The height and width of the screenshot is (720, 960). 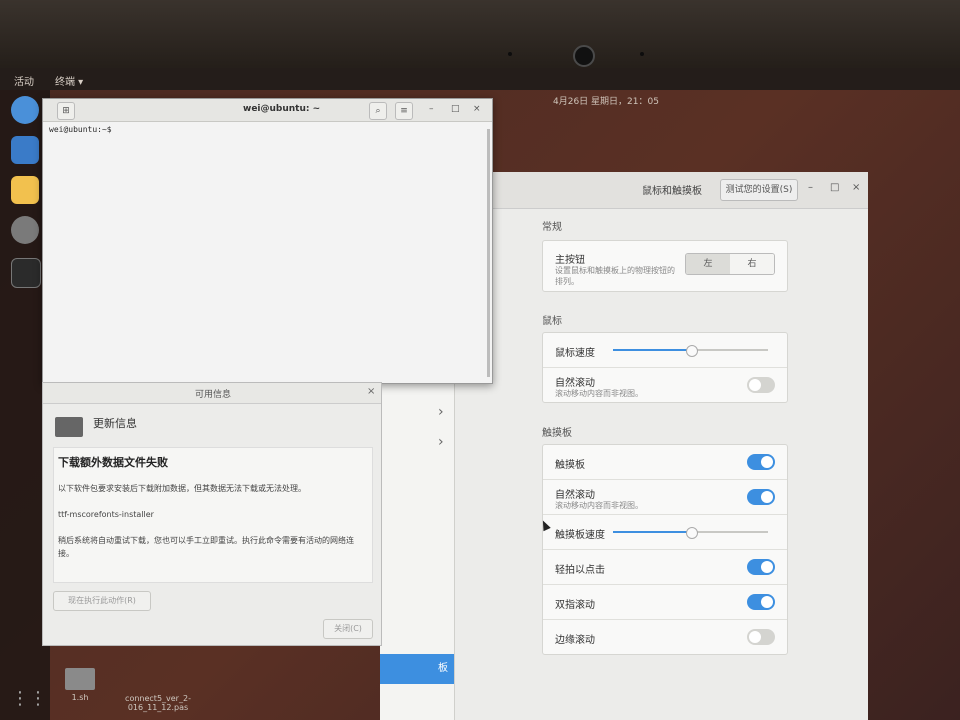 I want to click on file-icon, so click(x=80, y=679).